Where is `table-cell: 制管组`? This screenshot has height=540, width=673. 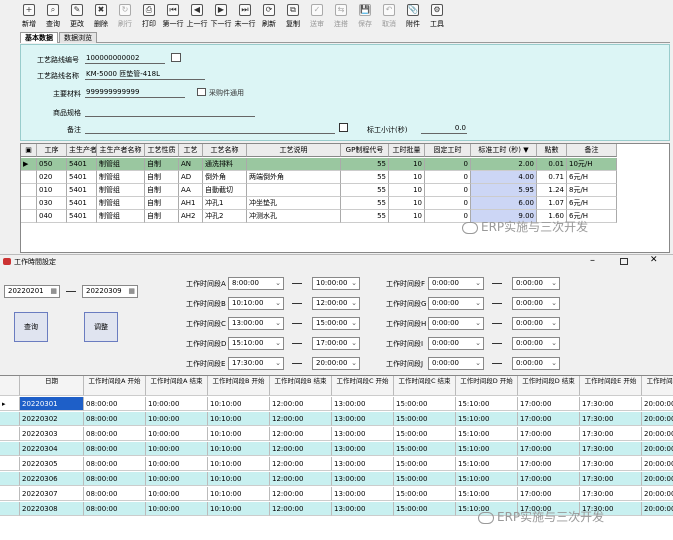 table-cell: 制管组 is located at coordinates (121, 203).